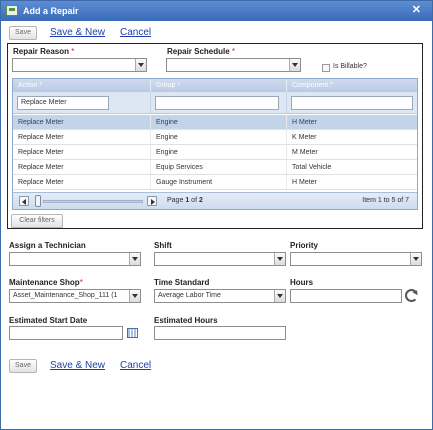 The width and height of the screenshot is (433, 430). Describe the element at coordinates (350, 66) in the screenshot. I see `is-billable-label: Is Billable?` at that location.